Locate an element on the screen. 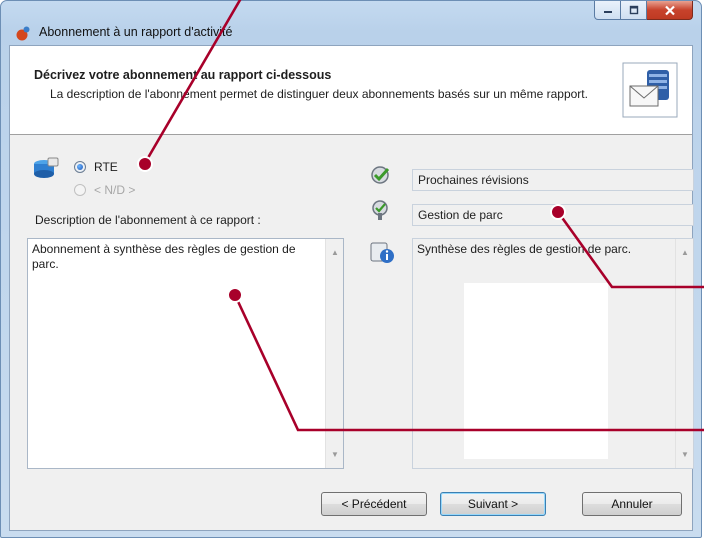 The width and height of the screenshot is (704, 544). radio-option-rte: RTE is located at coordinates (96, 167).